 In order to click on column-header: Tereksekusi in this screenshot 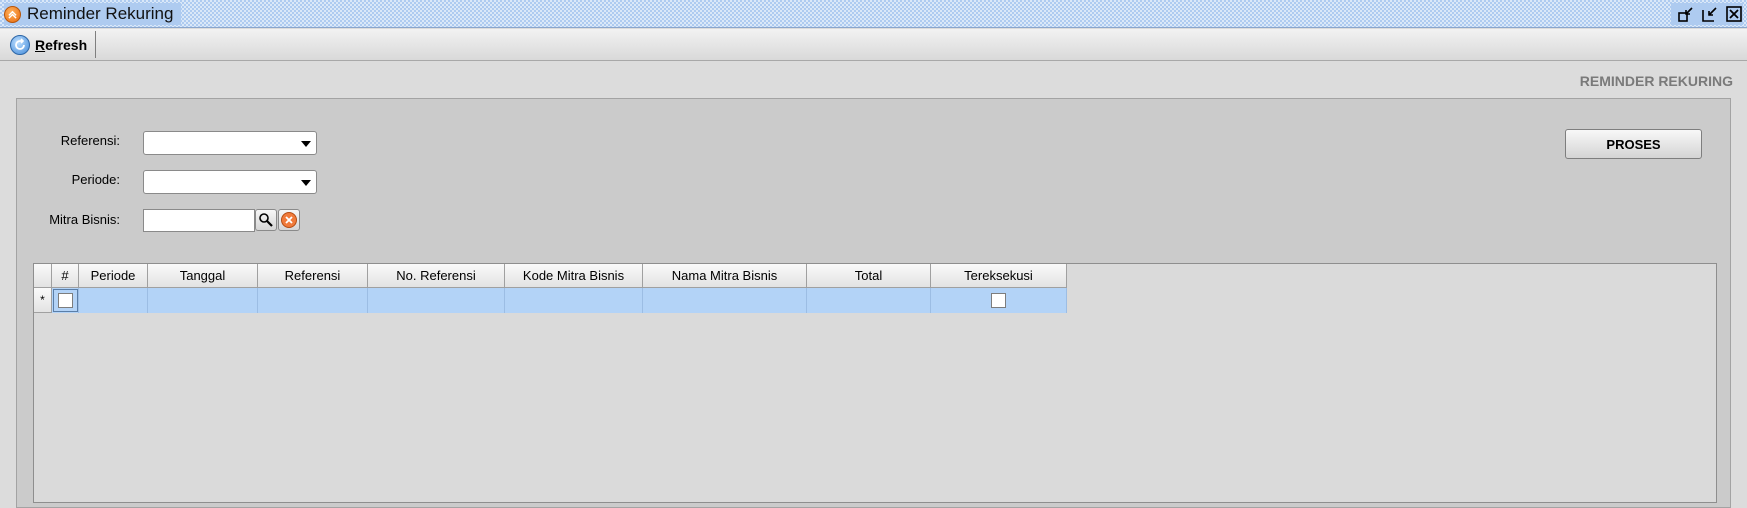, I will do `click(999, 276)`.